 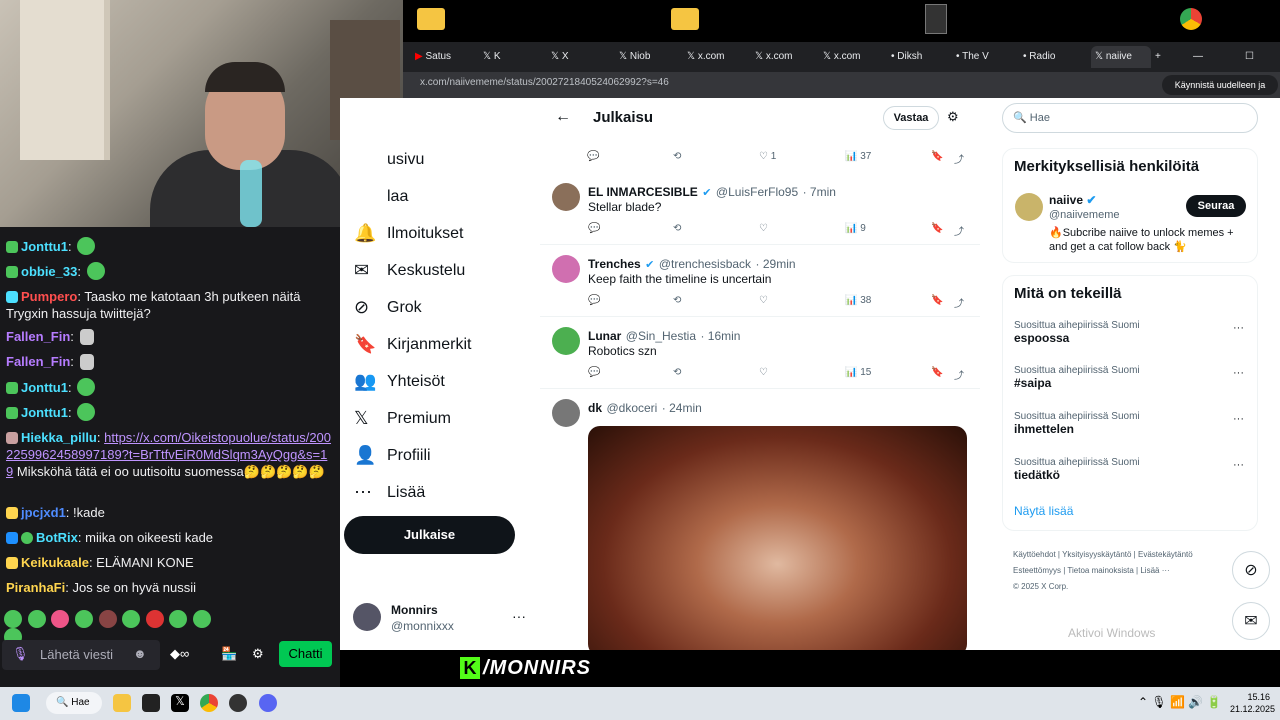 I want to click on trend-item: Suosittua aihepiirissä Suomi tiedätkö, so click(x=1077, y=469).